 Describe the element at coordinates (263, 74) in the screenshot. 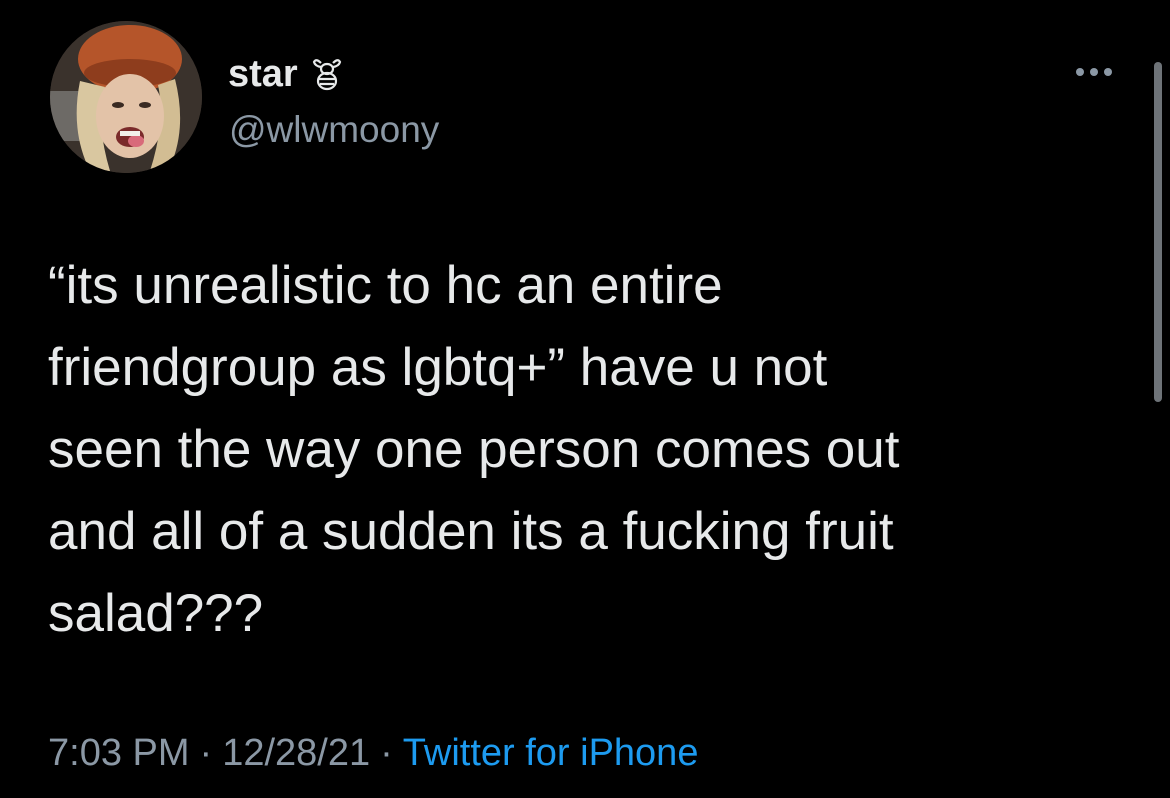

I see `display-name: star` at that location.